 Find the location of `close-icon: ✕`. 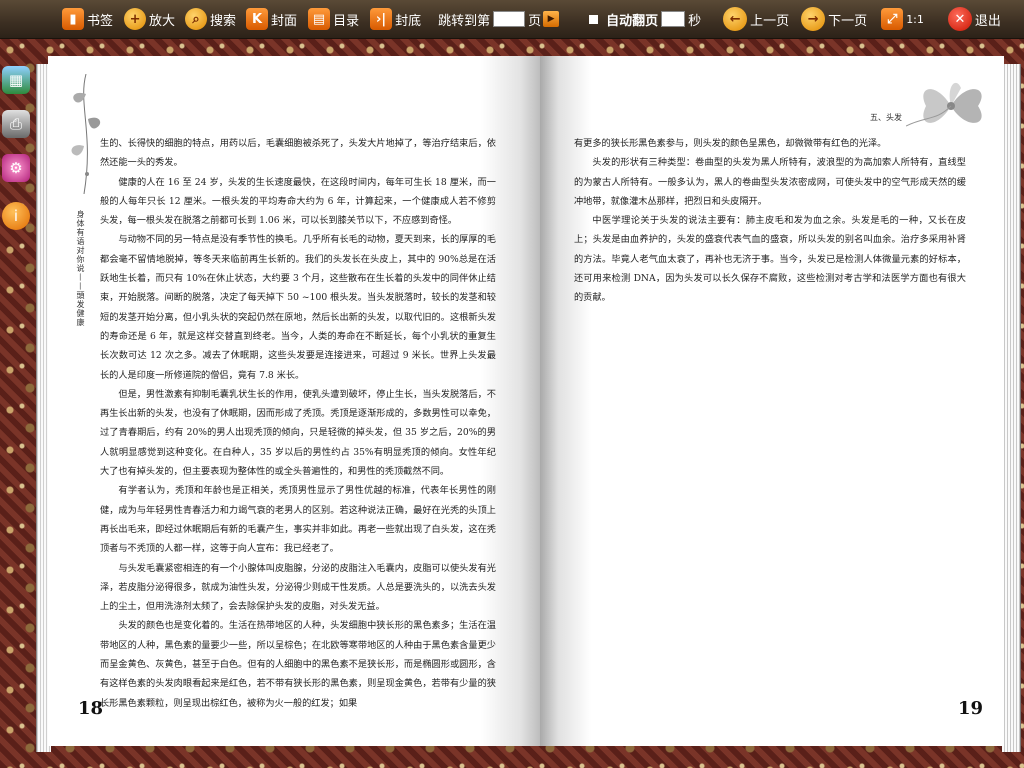

close-icon: ✕ is located at coordinates (959, 19).